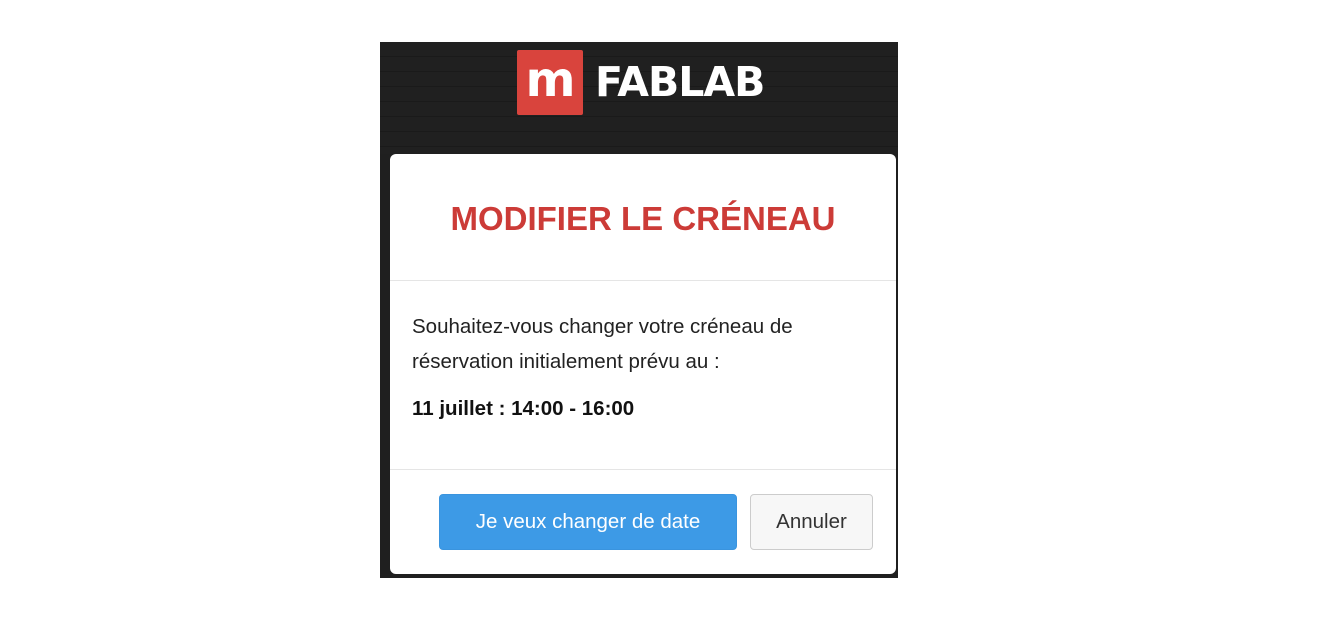 Image resolution: width=1320 pixels, height=625 pixels. I want to click on fablab-logo: m FABLAB, so click(641, 82).